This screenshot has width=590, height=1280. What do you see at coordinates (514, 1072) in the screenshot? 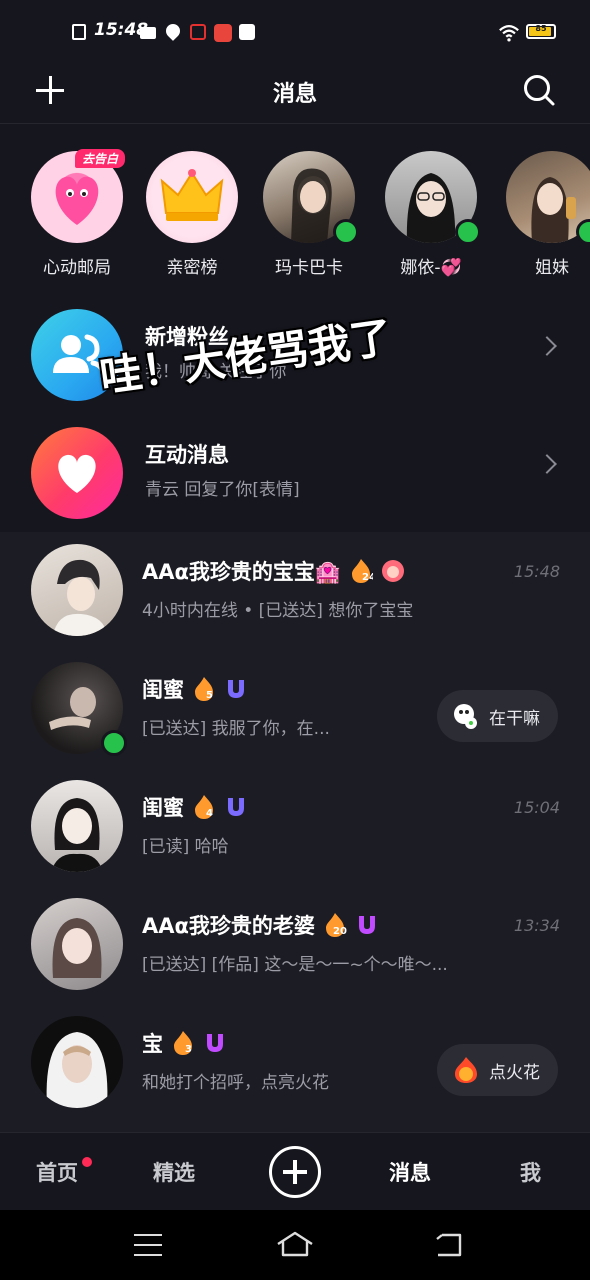
I see `light-spark-label: 点火花` at bounding box center [514, 1072].